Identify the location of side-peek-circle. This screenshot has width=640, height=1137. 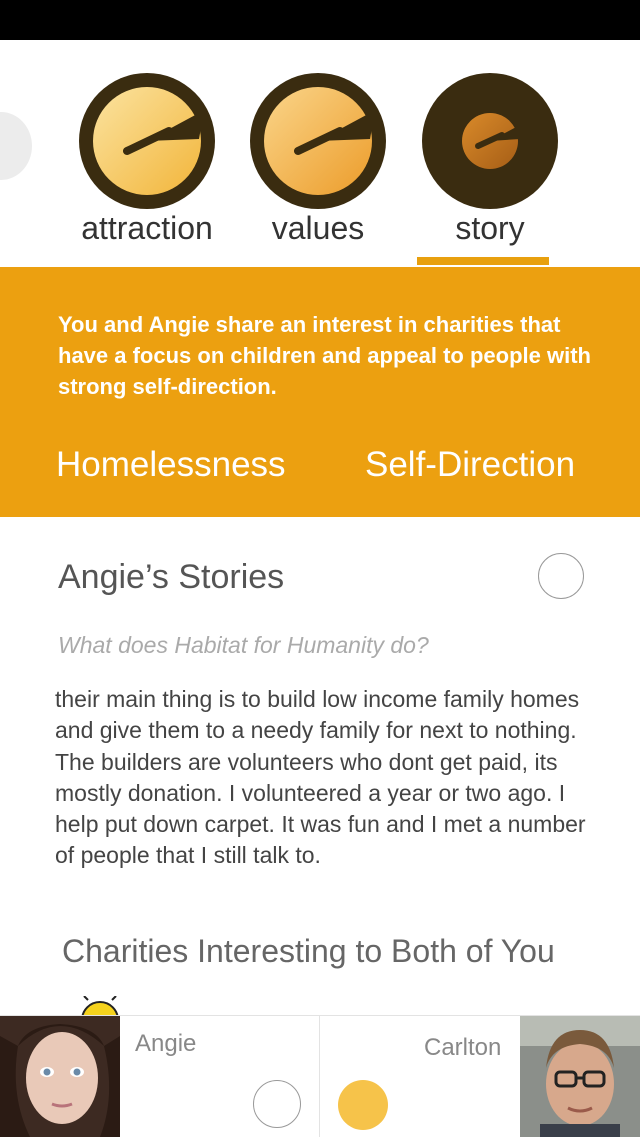
(16, 146).